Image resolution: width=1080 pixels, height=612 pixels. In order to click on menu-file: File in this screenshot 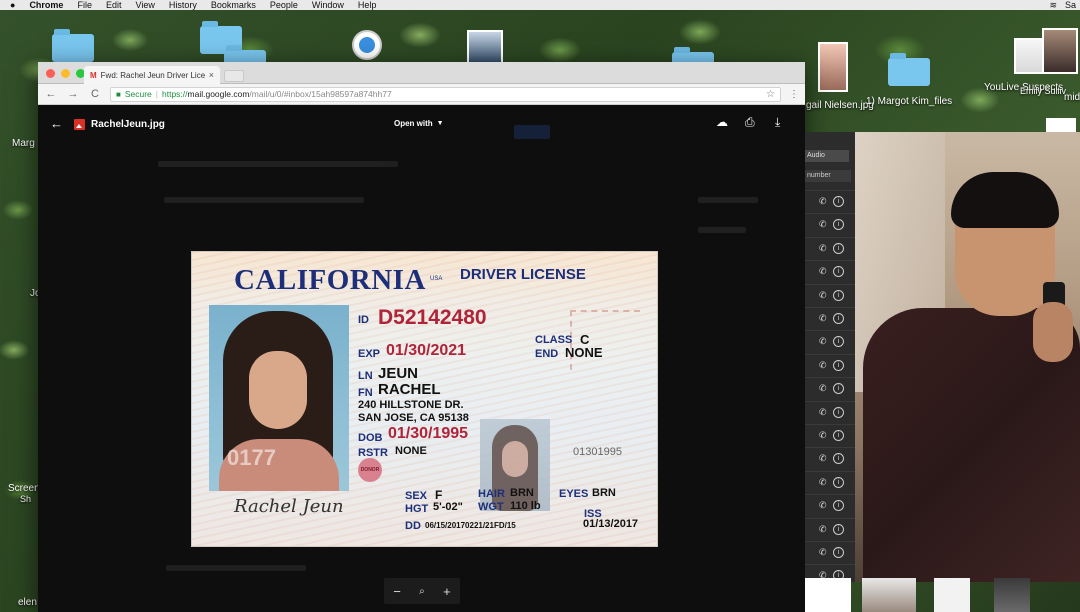, I will do `click(84, 5)`.